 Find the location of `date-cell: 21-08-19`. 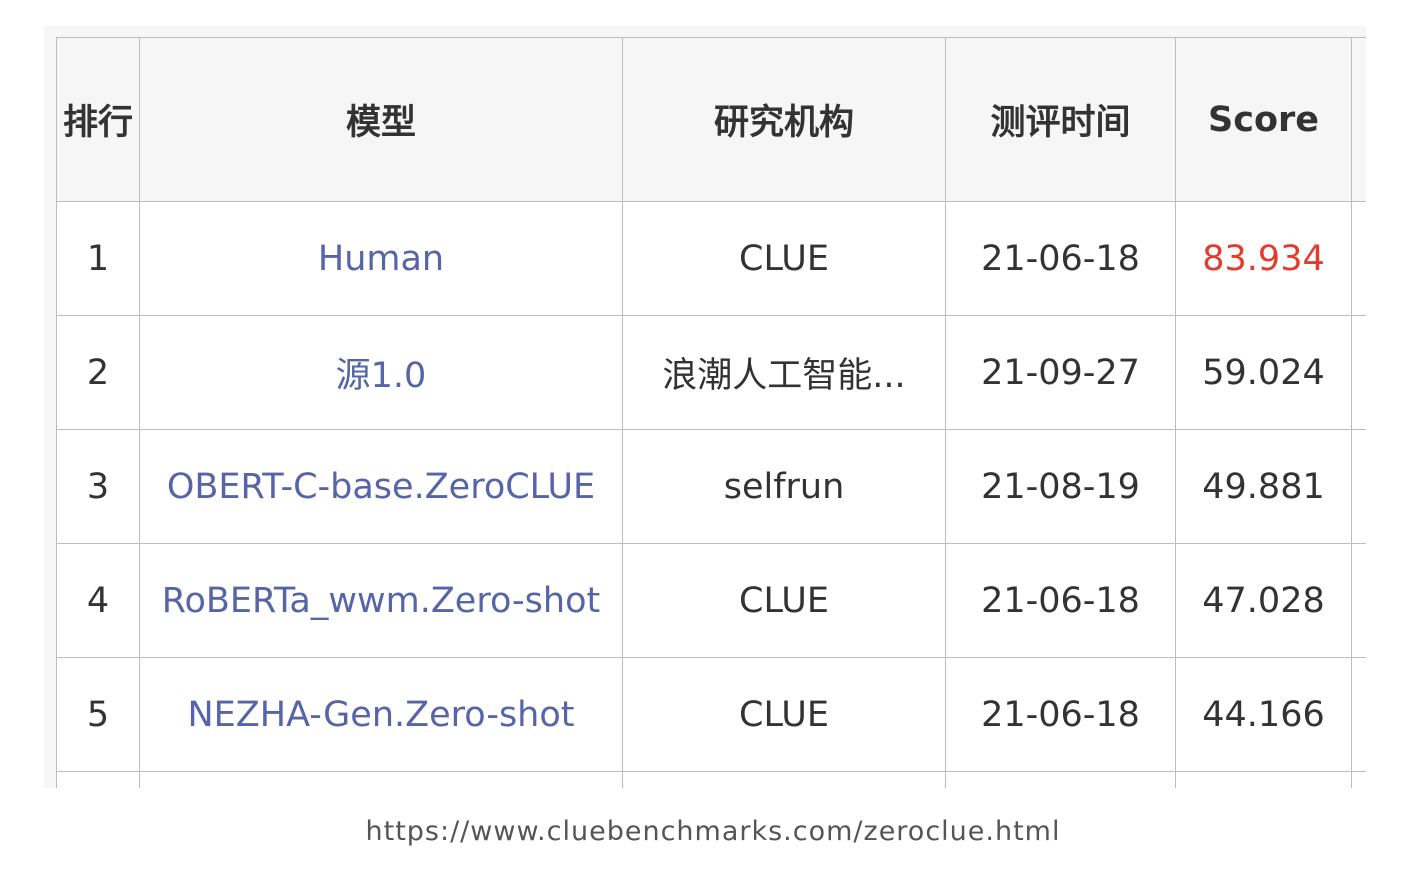

date-cell: 21-08-19 is located at coordinates (1060, 486).